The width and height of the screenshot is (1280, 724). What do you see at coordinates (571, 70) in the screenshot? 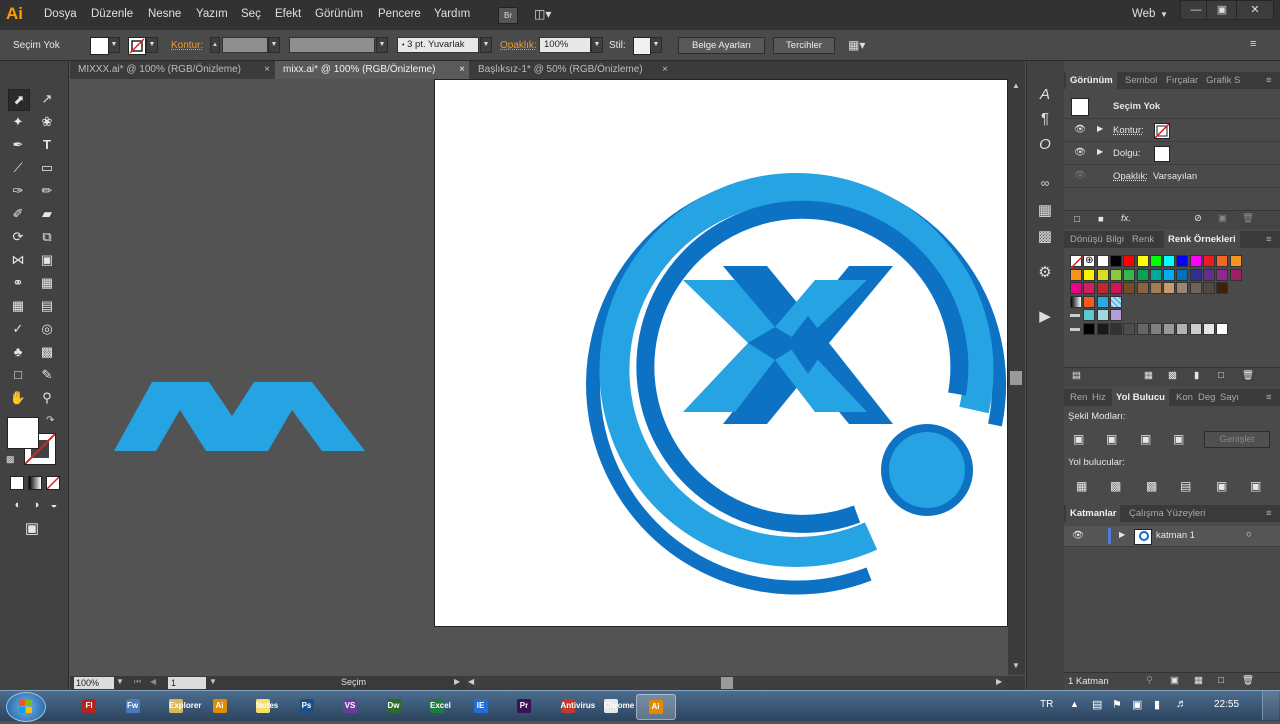
I see `tab-untitled: Başlıksız-1* @ 50% (RGB/Önizleme) ×` at bounding box center [571, 70].